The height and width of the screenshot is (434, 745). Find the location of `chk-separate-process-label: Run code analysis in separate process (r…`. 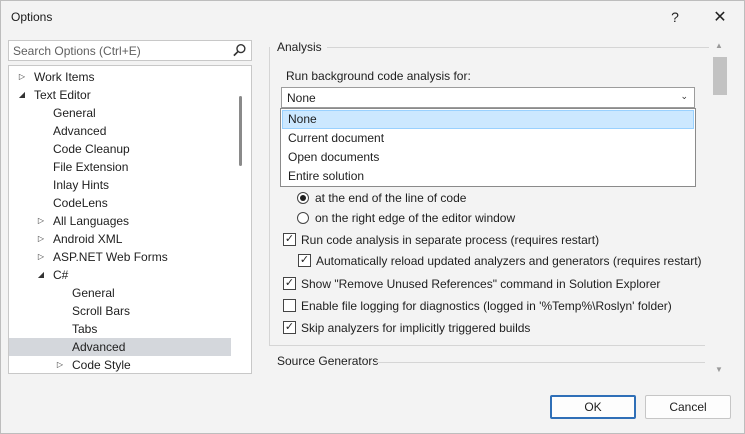

chk-separate-process-label: Run code analysis in separate process (r… is located at coordinates (450, 240).